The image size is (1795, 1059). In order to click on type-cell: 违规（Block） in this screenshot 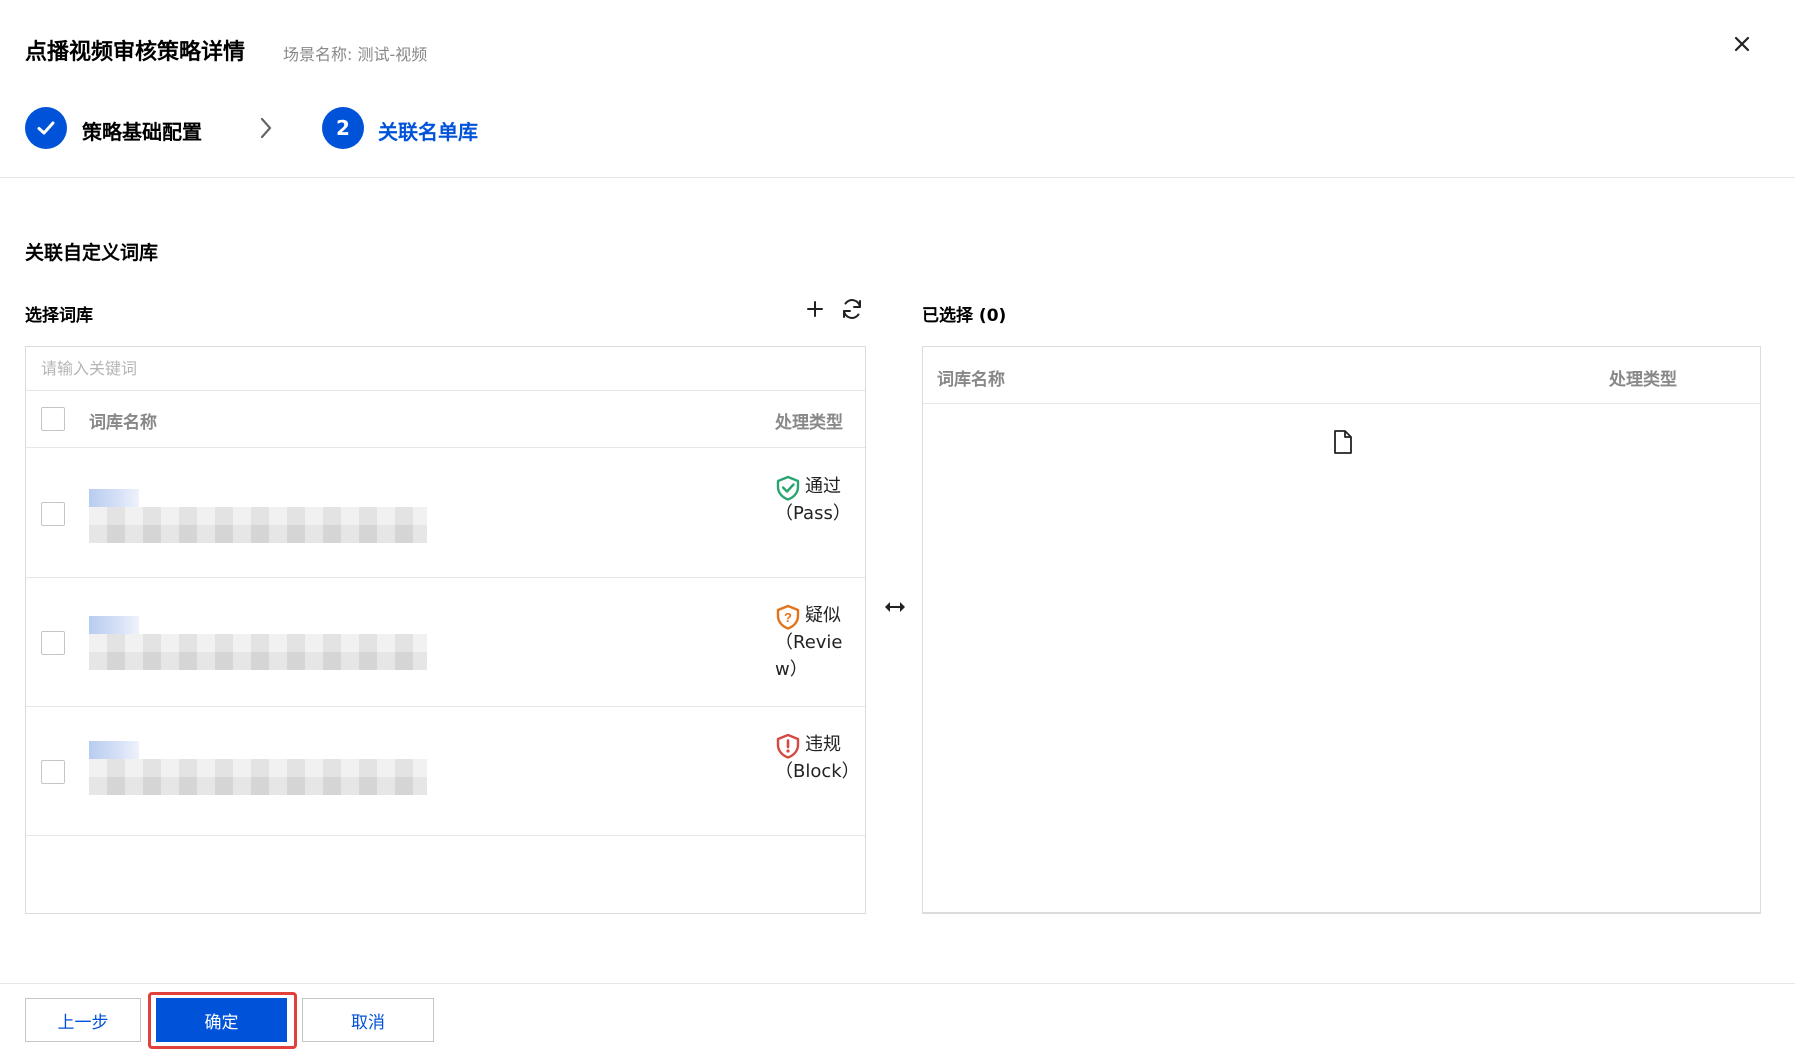, I will do `click(817, 758)`.